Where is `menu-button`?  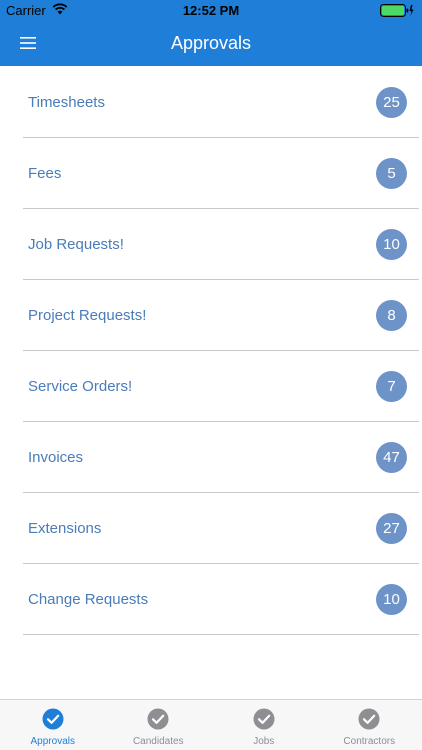
menu-button is located at coordinates (28, 43).